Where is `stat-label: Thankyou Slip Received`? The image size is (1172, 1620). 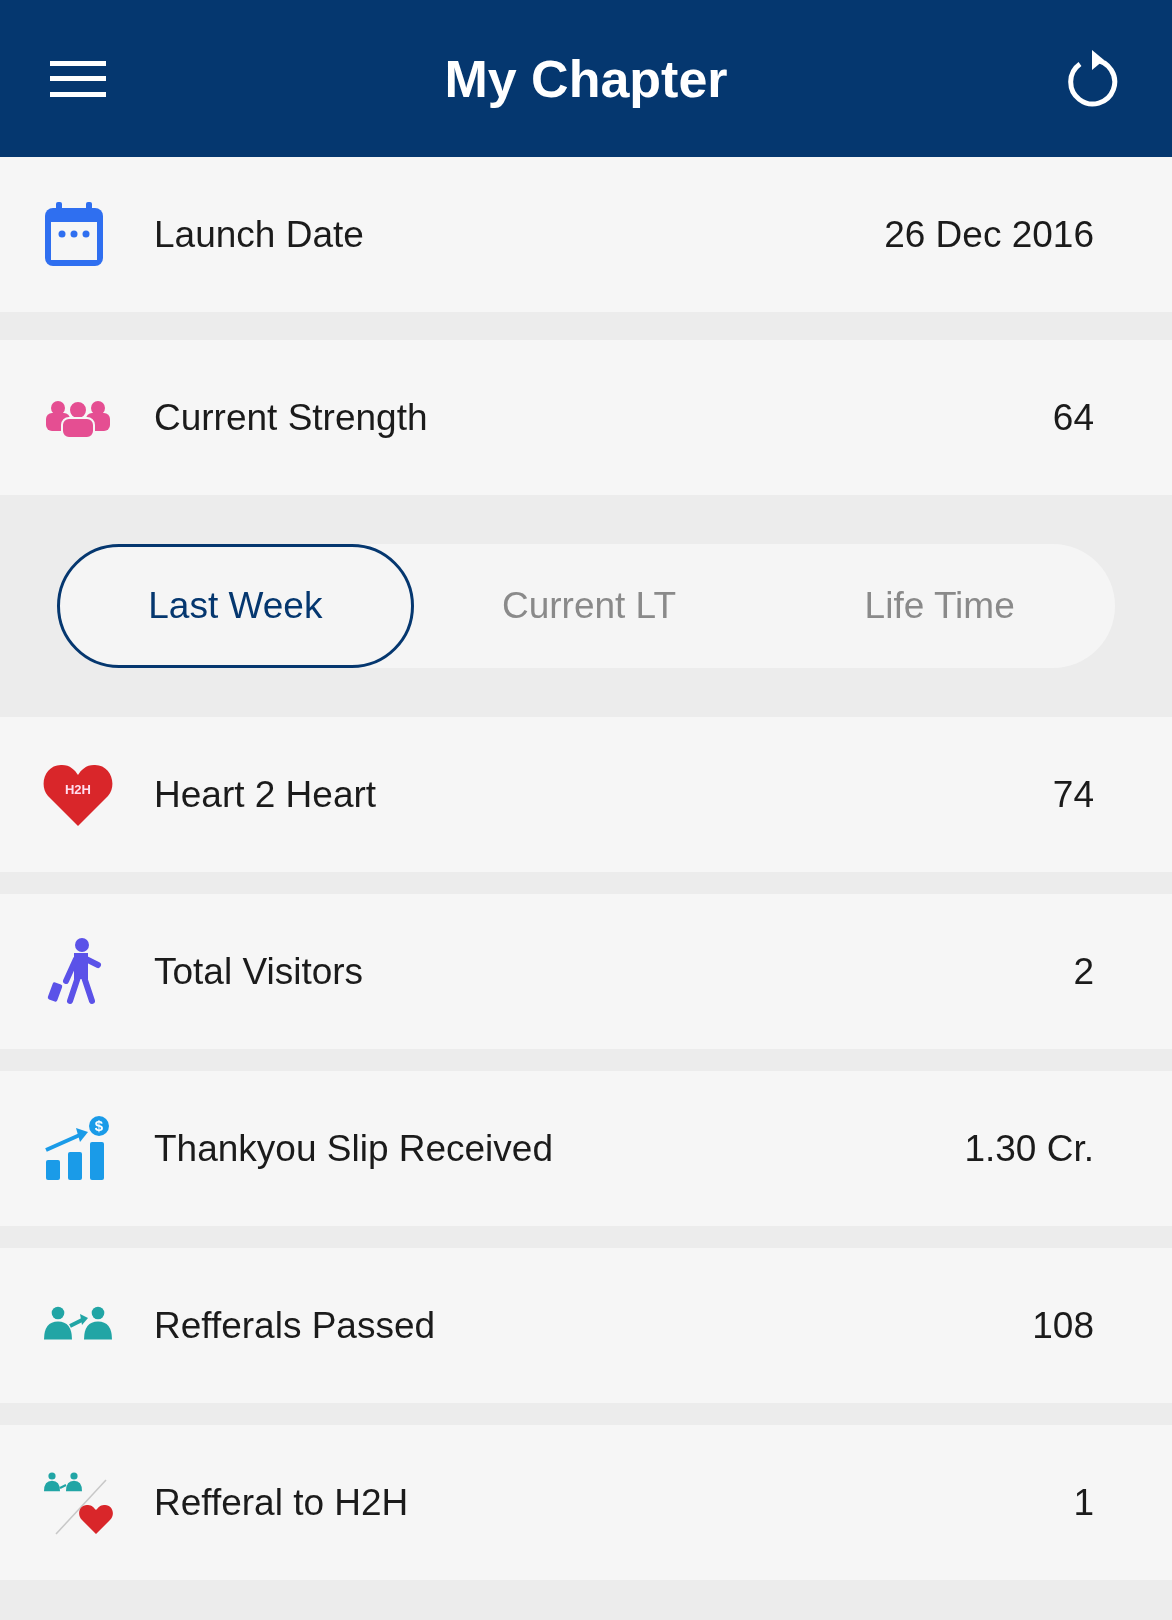
stat-label: Thankyou Slip Received is located at coordinates (354, 1148).